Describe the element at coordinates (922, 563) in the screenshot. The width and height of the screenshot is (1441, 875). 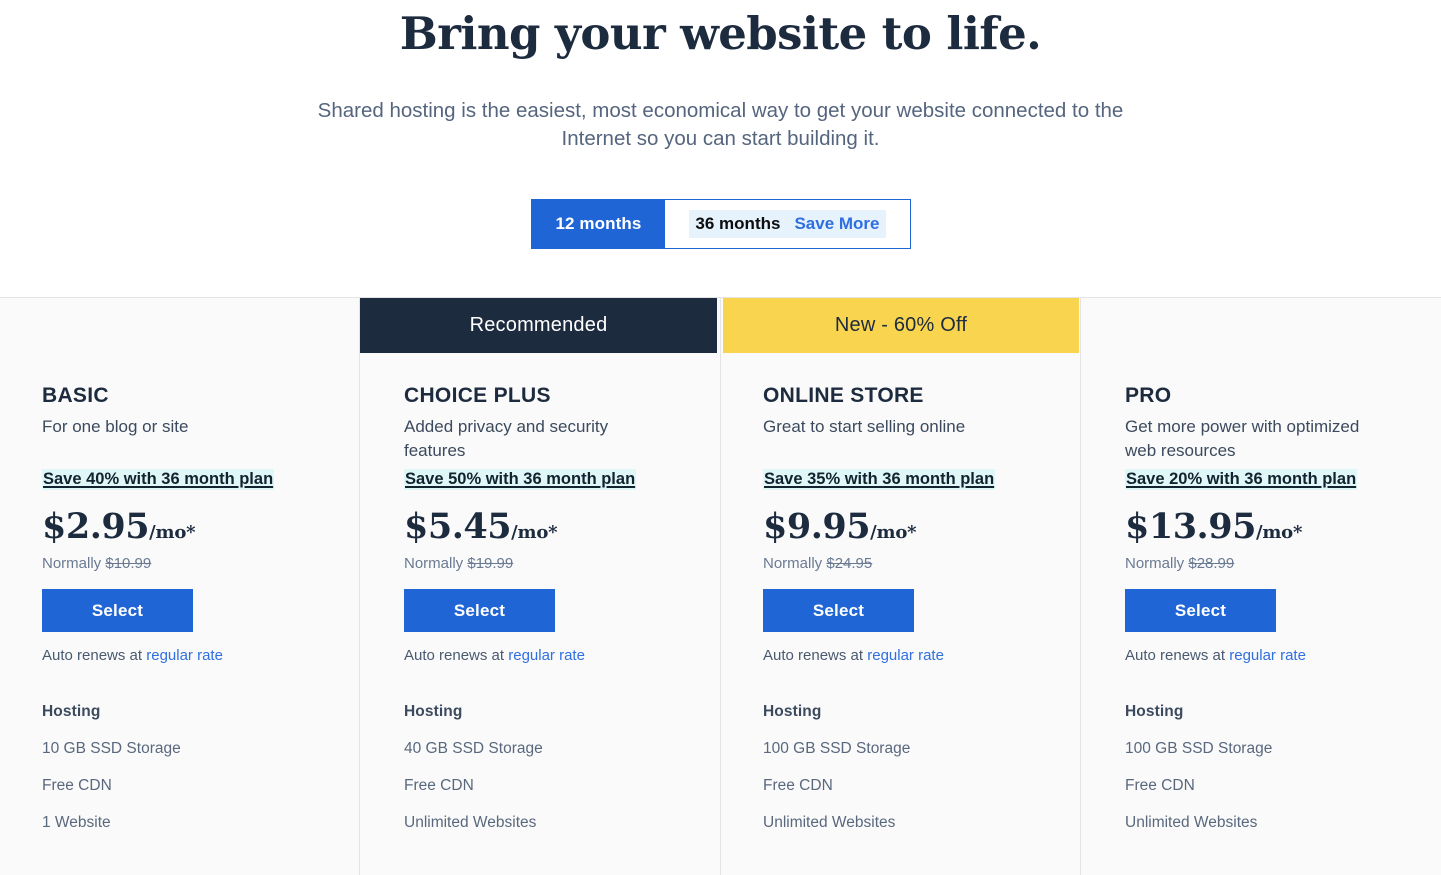
I see `normally-price-online-store: Normally $24.95` at that location.